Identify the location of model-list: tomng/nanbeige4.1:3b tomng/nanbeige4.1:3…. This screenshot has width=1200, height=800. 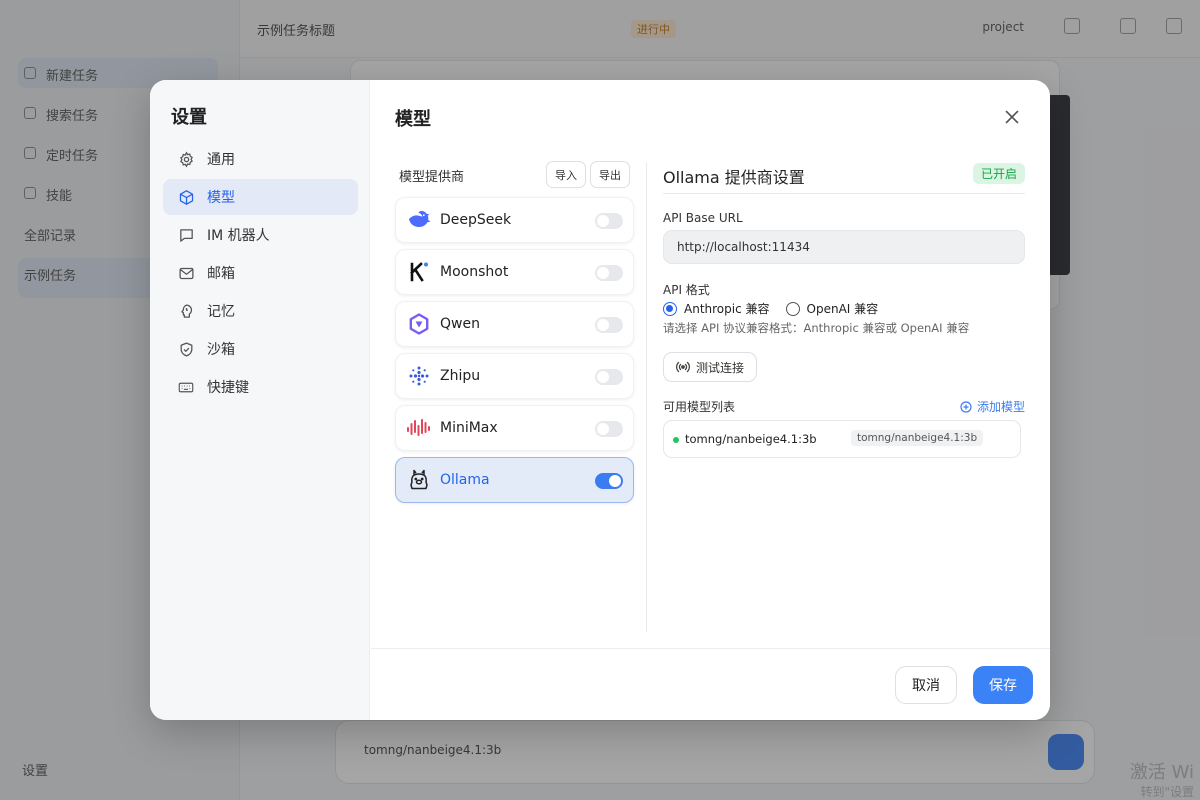
(842, 439).